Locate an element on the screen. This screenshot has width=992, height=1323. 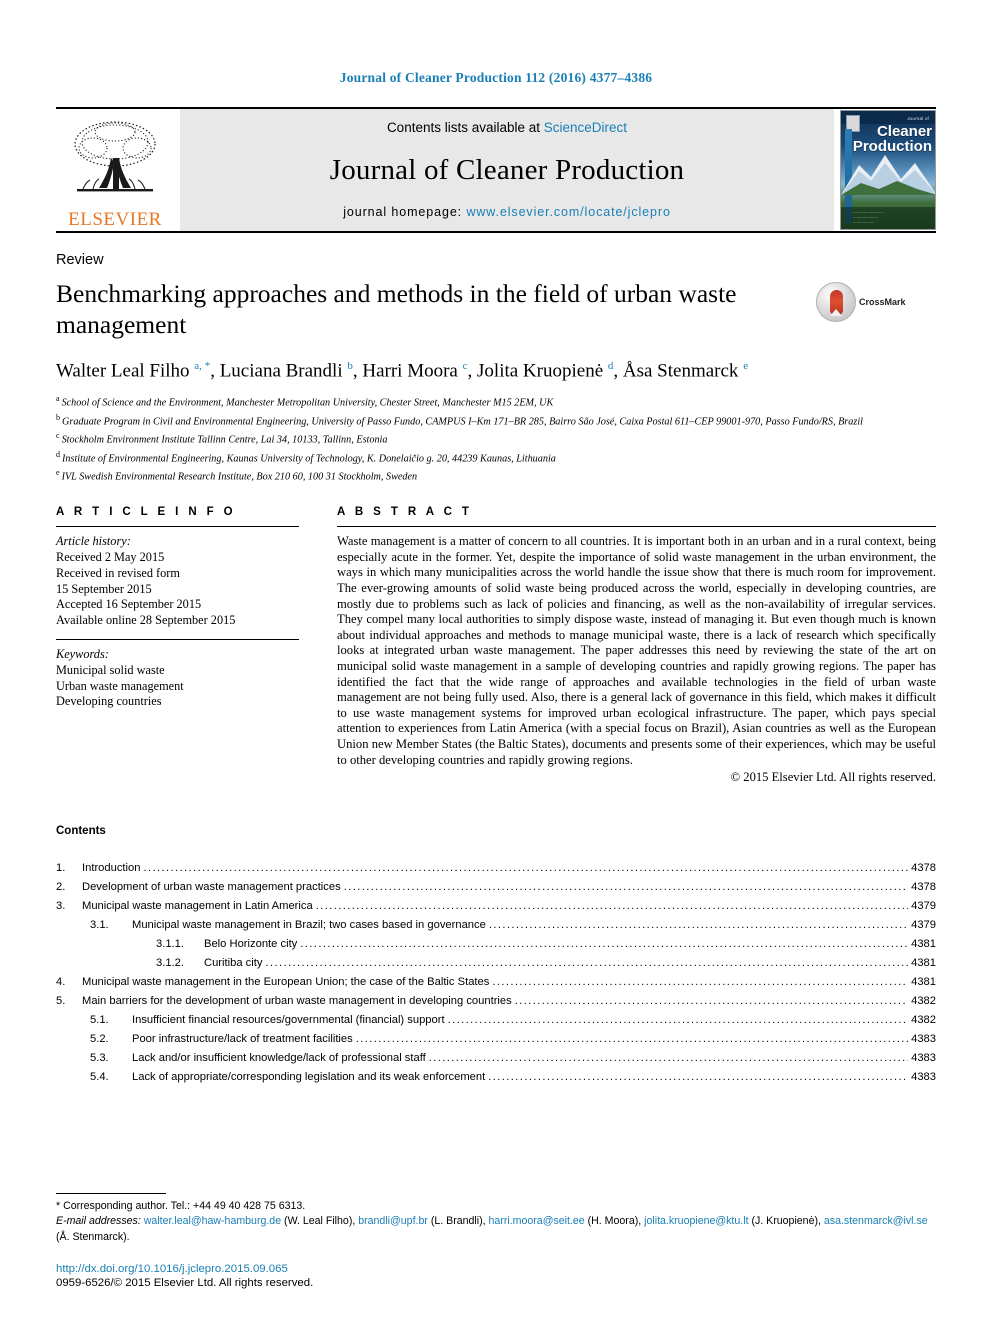
article-history-line: Accepted 16 September 2015 is located at coordinates (129, 604).